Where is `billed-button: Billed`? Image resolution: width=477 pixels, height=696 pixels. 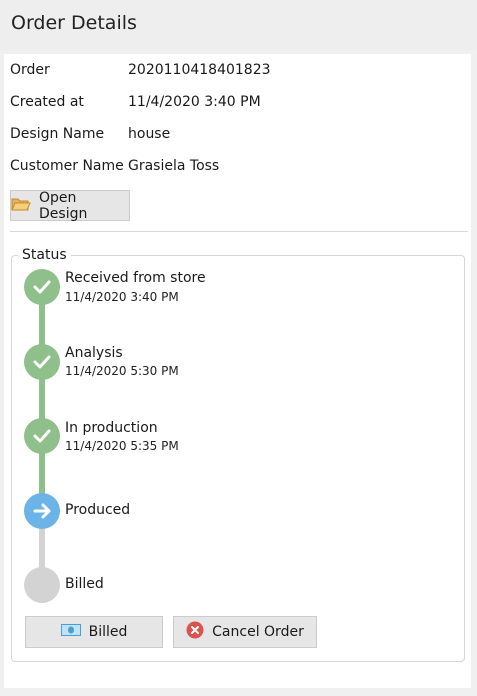
billed-button: Billed is located at coordinates (94, 632).